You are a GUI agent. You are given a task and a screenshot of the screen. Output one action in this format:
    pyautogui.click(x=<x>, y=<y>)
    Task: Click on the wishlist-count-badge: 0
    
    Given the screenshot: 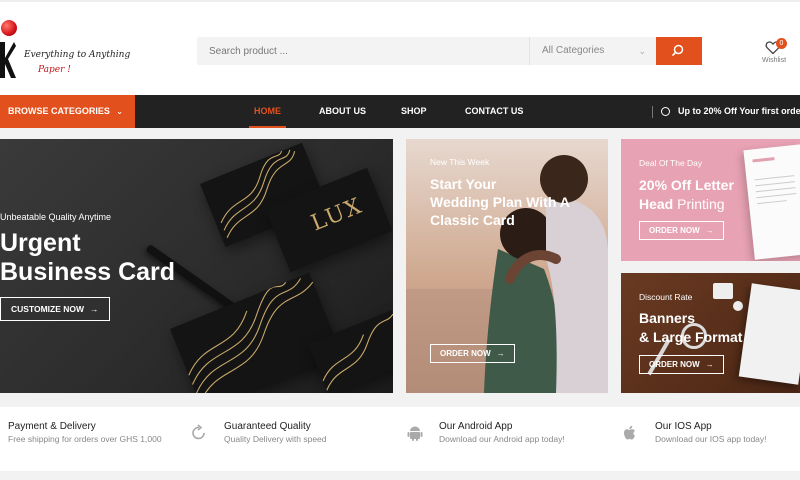 What is the action you would take?
    pyautogui.click(x=781, y=43)
    